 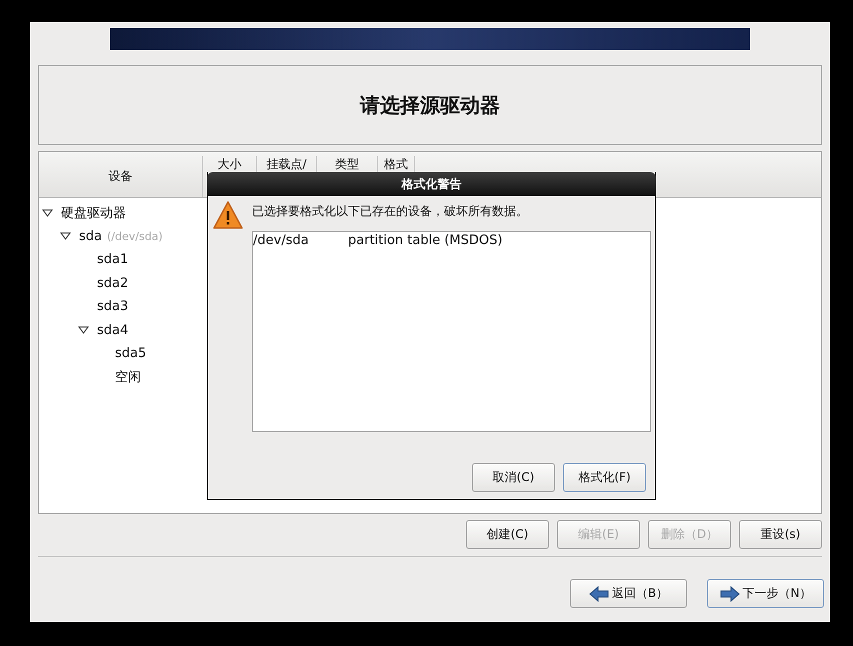 What do you see at coordinates (112, 260) in the screenshot?
I see `tree-item: sda1` at bounding box center [112, 260].